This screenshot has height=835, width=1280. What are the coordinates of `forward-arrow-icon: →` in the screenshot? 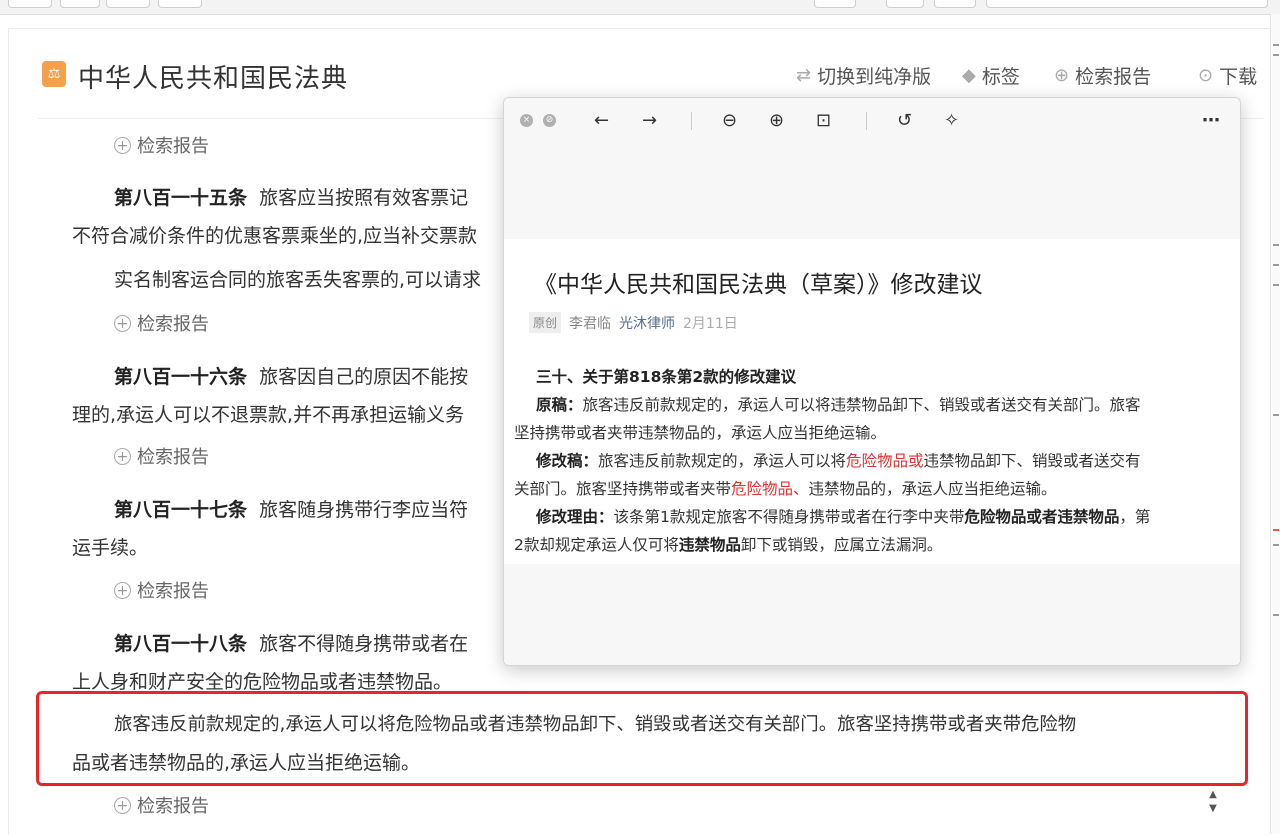 It's located at (649, 120).